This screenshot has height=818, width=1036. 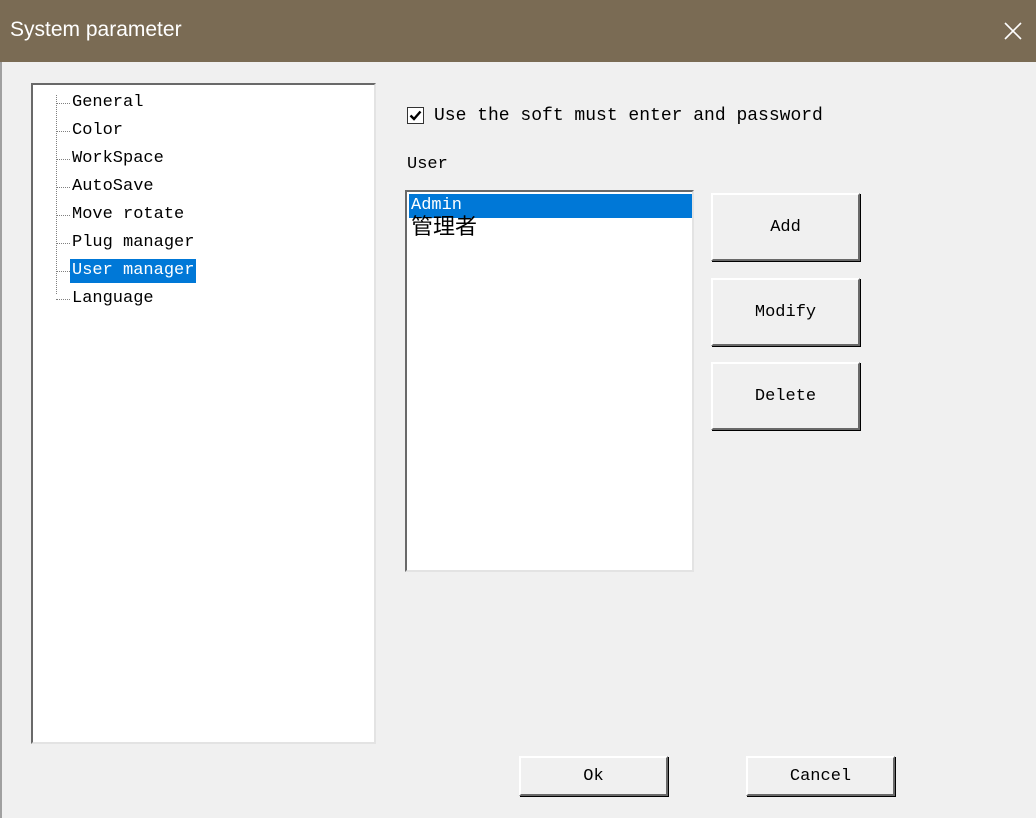 I want to click on title-bar: System parameter, so click(x=518, y=31).